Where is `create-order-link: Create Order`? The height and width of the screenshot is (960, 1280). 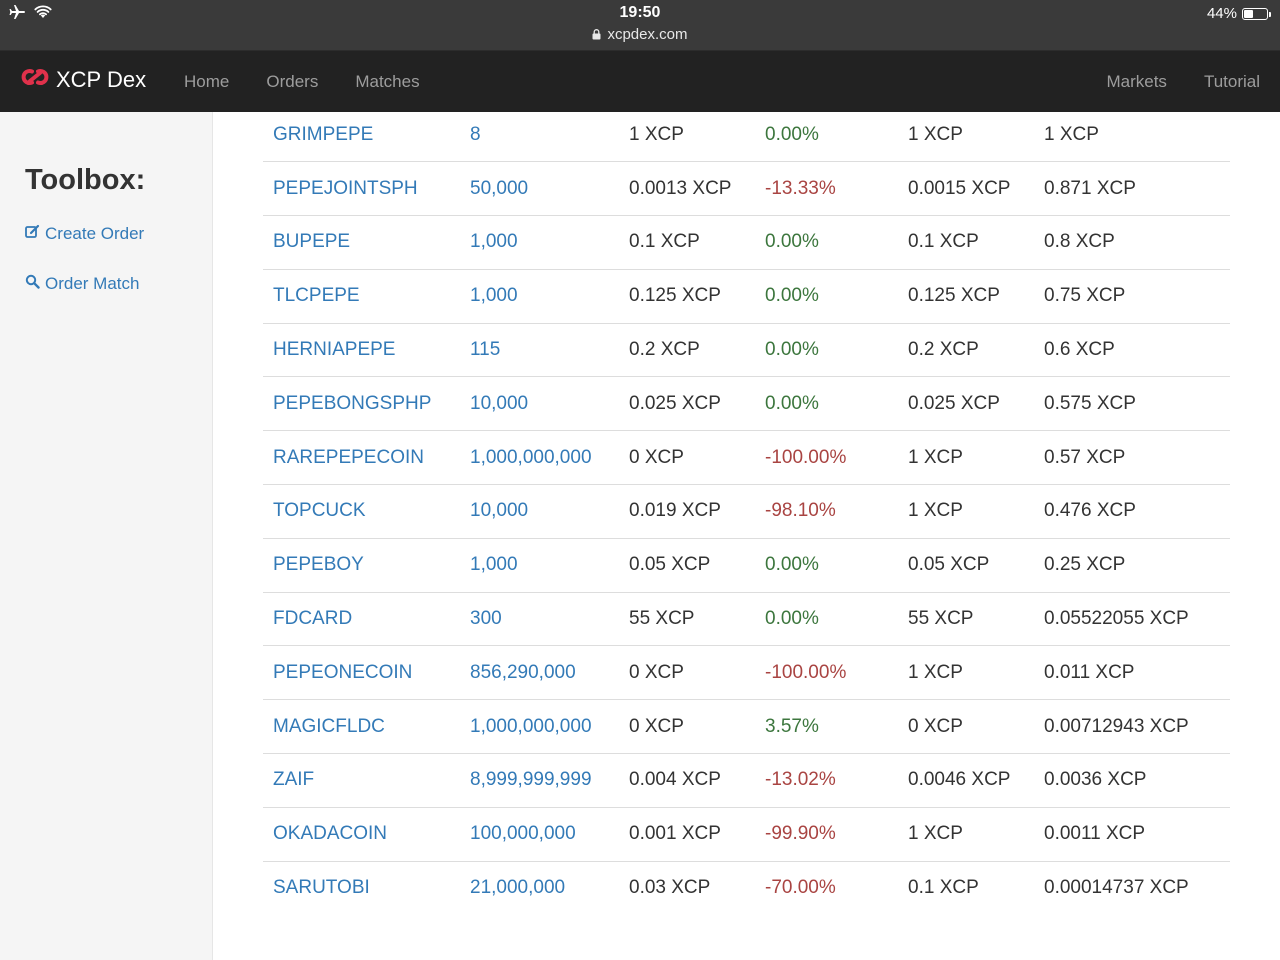
create-order-link: Create Order is located at coordinates (84, 234).